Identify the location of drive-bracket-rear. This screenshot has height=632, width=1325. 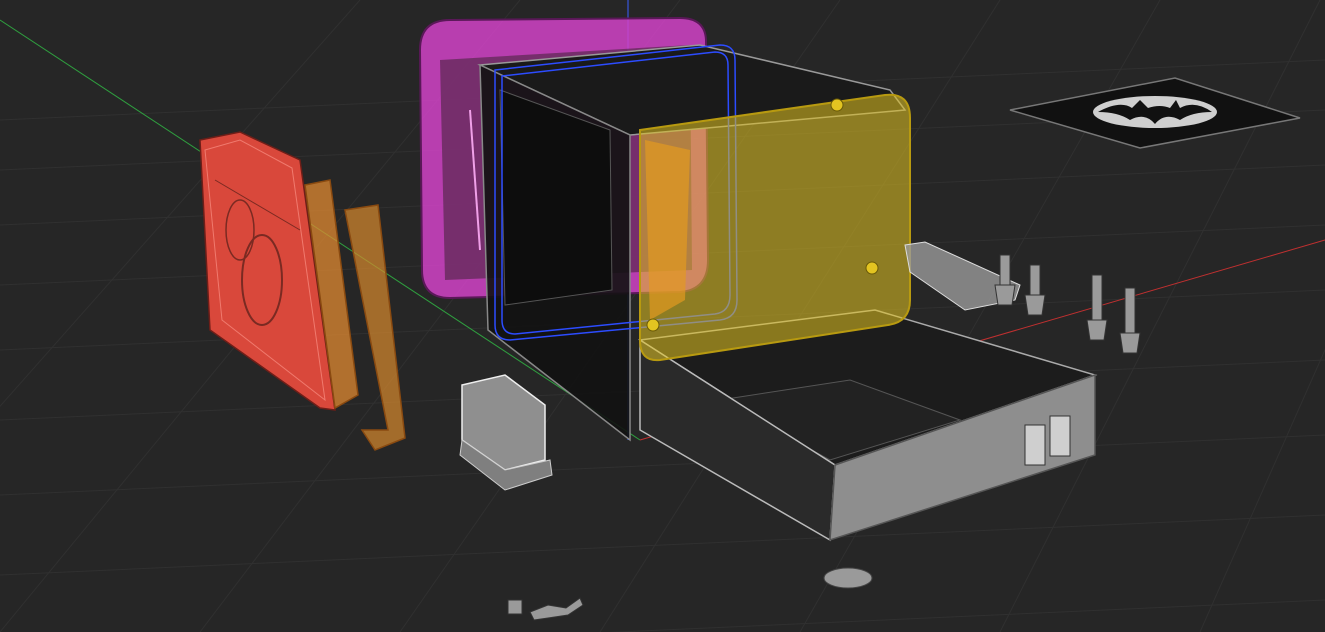
(375, 327).